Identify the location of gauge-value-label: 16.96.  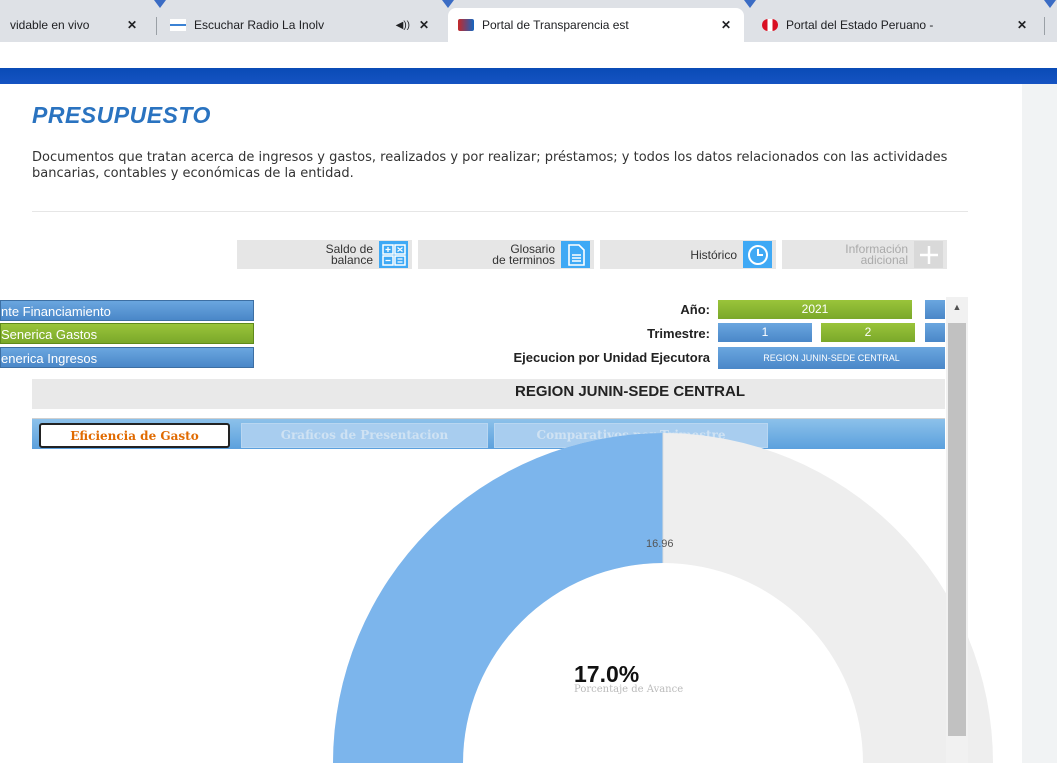
(660, 544).